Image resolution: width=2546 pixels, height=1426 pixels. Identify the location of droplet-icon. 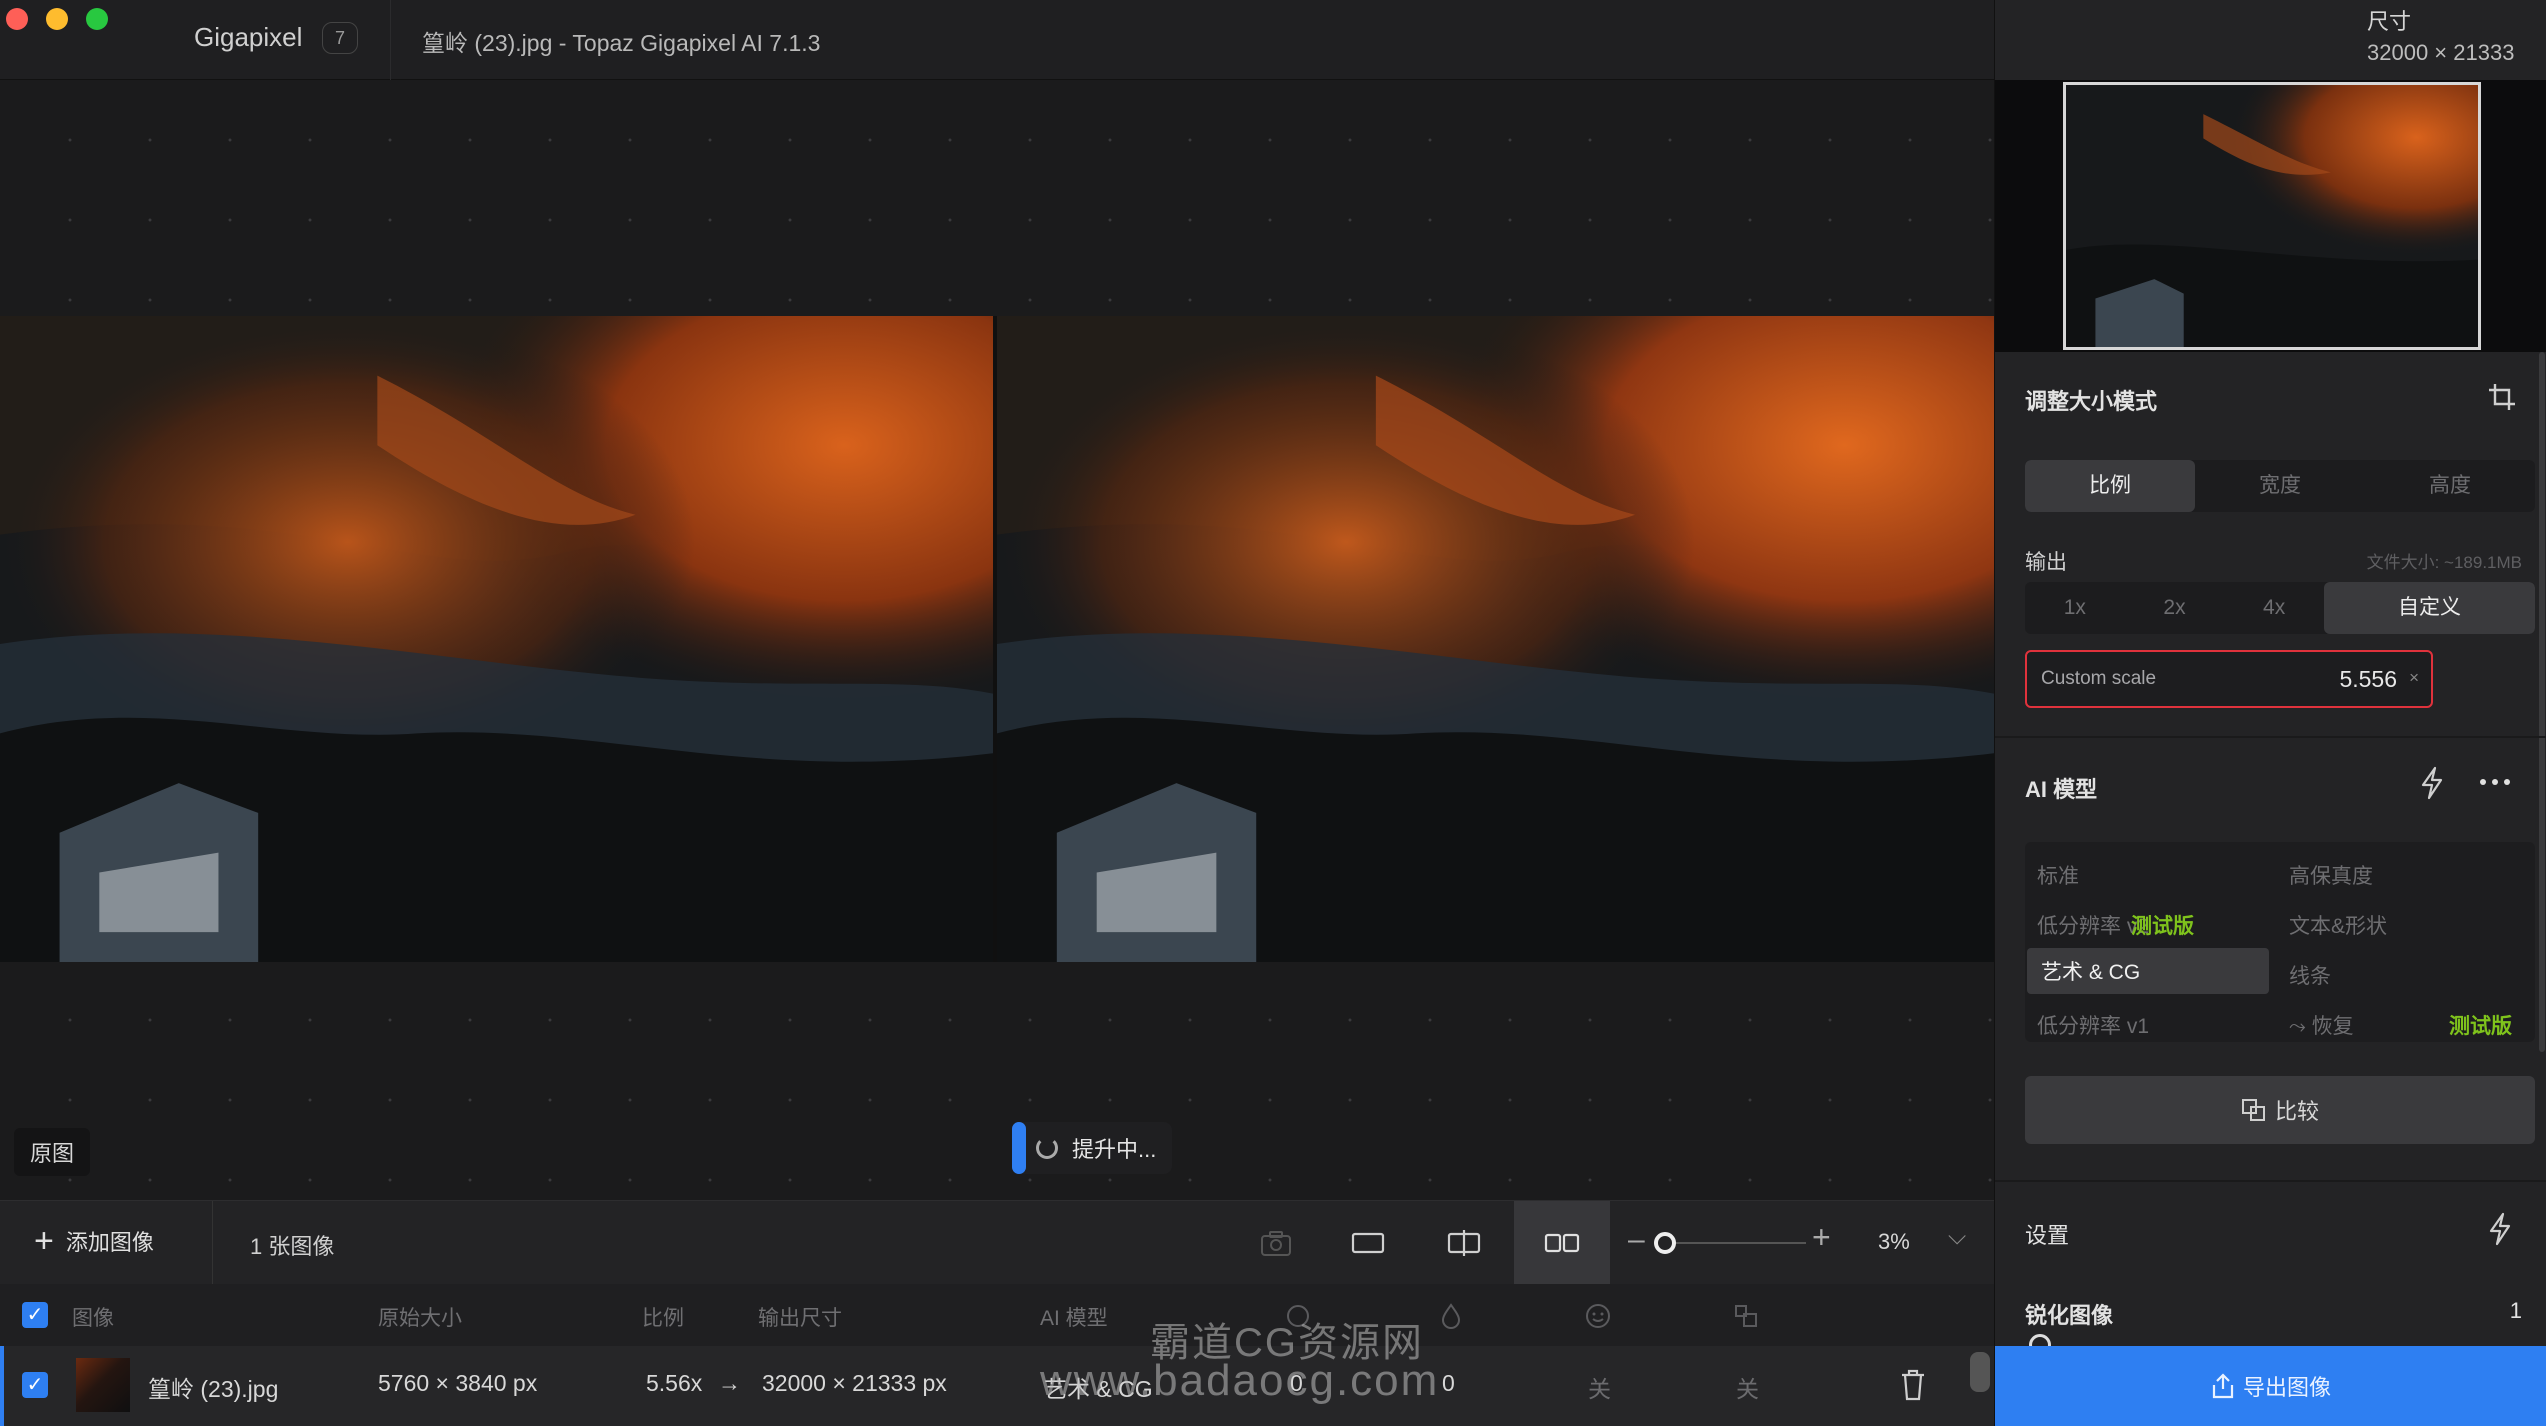
(1451, 1316).